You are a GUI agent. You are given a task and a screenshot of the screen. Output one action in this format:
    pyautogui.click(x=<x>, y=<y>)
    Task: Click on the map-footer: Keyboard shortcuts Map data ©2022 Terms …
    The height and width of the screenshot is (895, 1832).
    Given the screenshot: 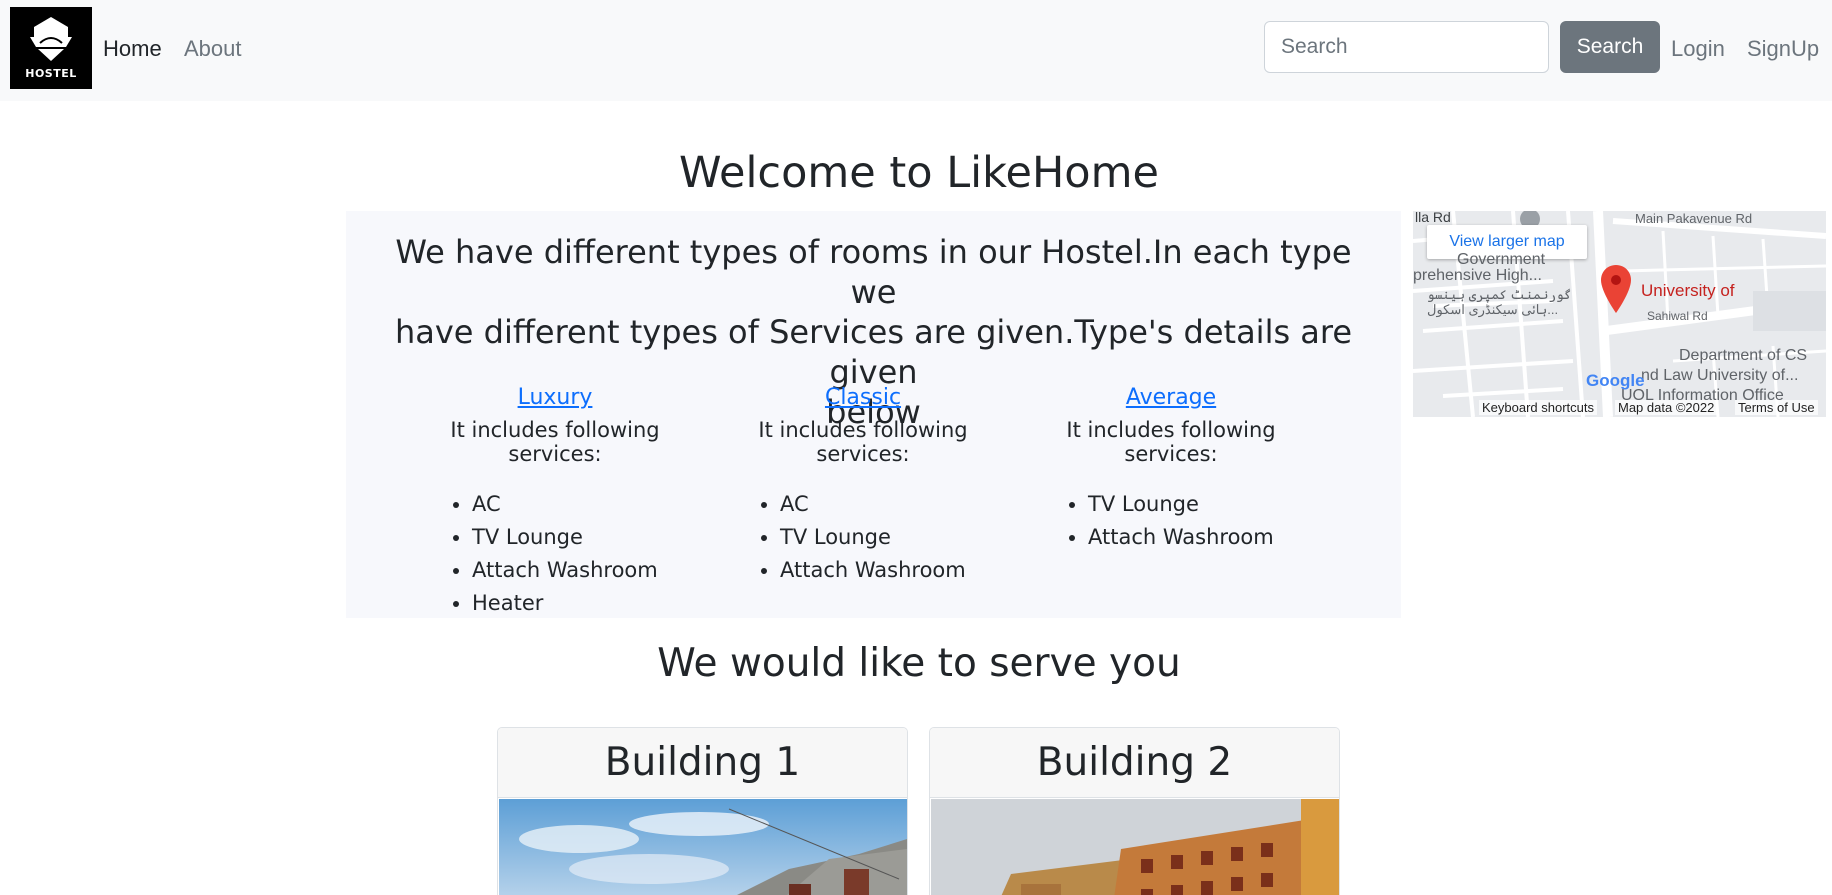 What is the action you would take?
    pyautogui.click(x=1619, y=407)
    